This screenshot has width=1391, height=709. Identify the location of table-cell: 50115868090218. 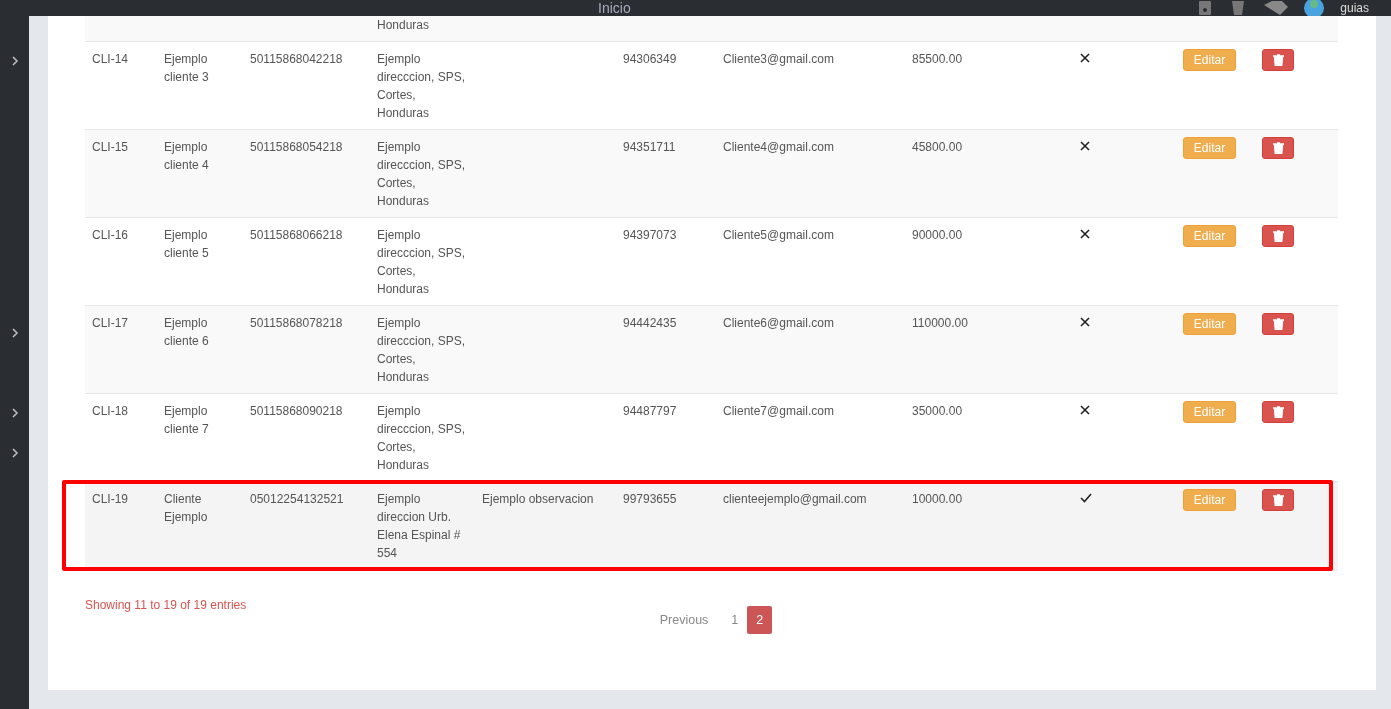
(296, 411).